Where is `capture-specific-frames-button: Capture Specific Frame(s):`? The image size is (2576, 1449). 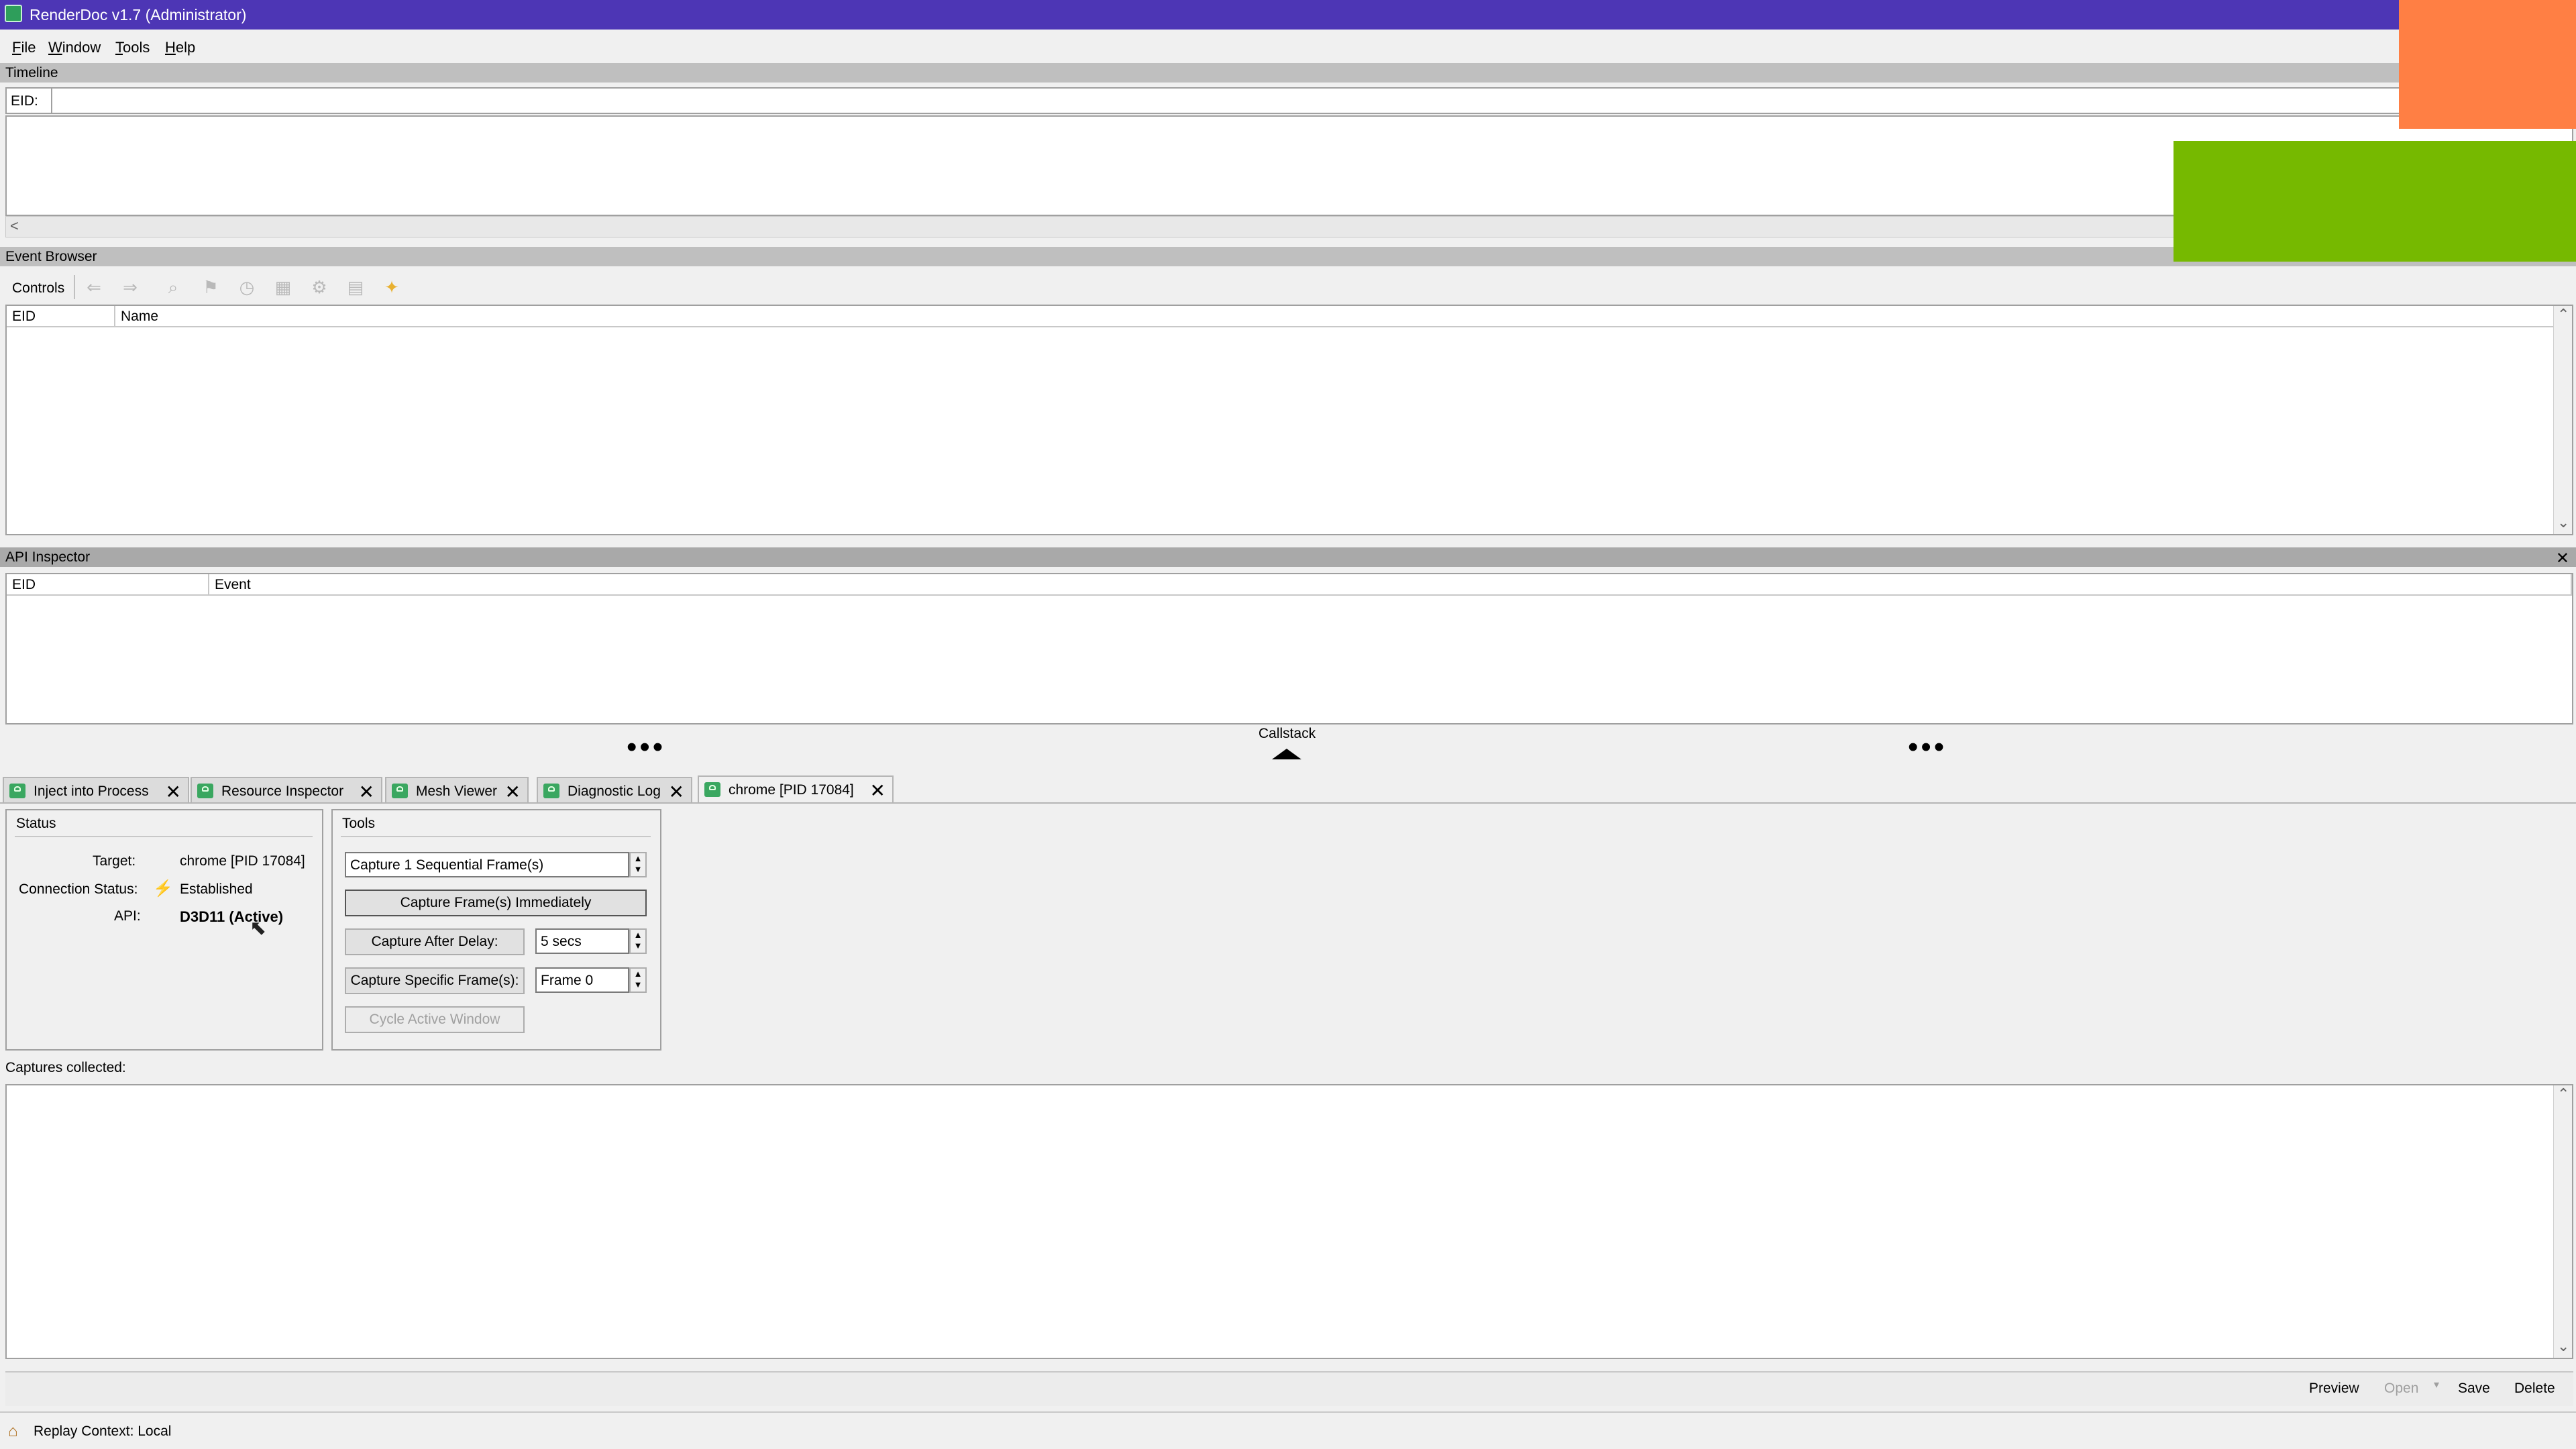
capture-specific-frames-button: Capture Specific Frame(s): is located at coordinates (435, 980).